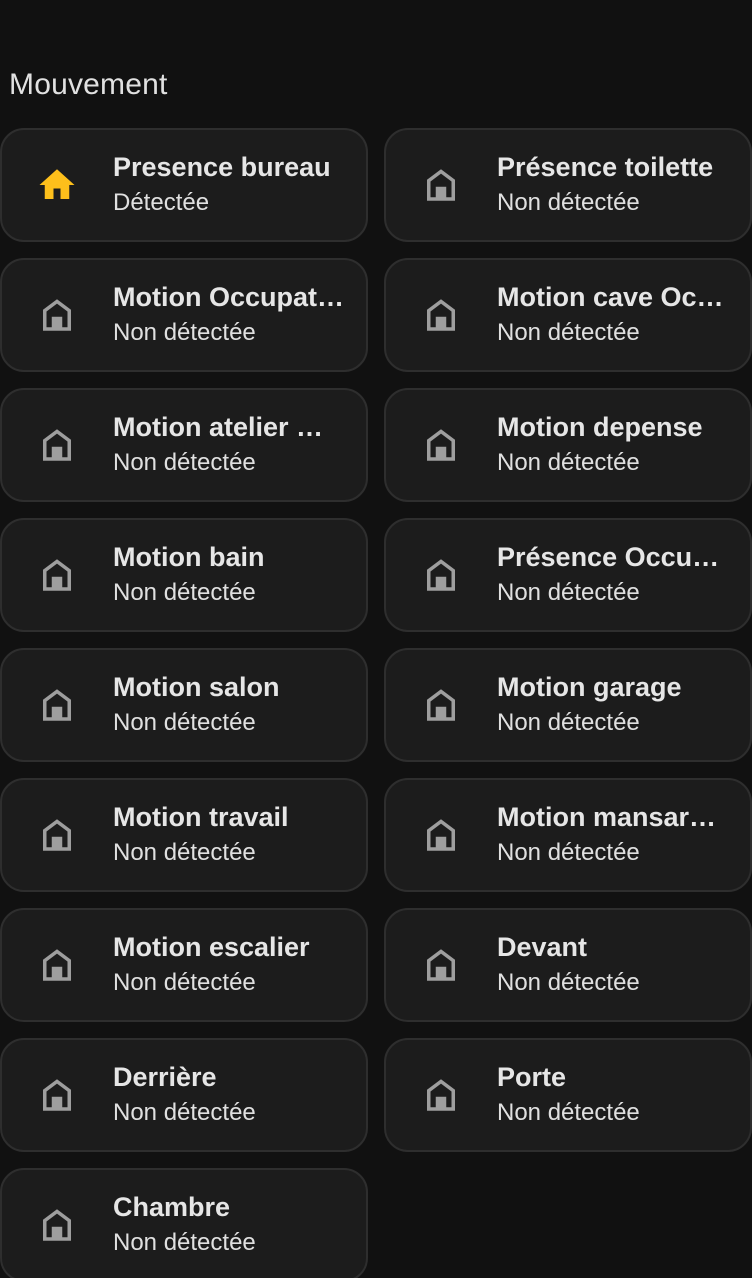 Image resolution: width=752 pixels, height=1278 pixels. I want to click on tile-motion-sensor: Chambre Non détectée, so click(184, 1223).